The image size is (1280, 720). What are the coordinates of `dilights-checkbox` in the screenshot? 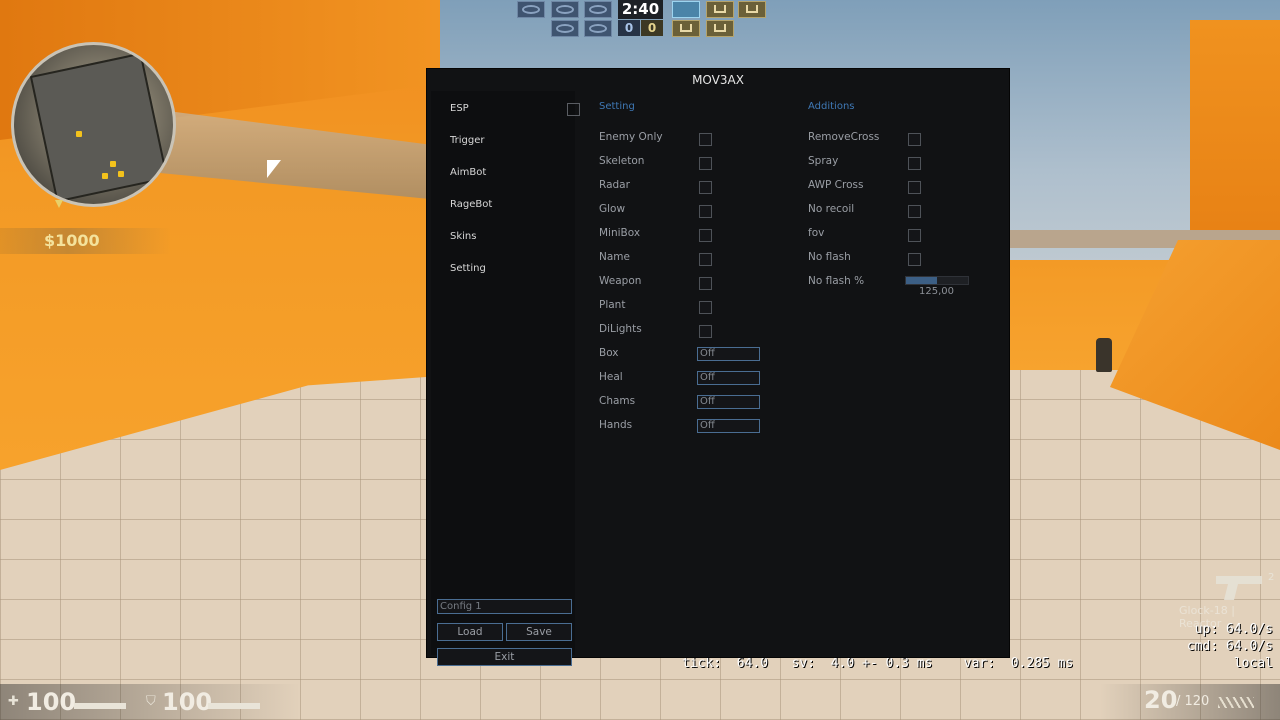 It's located at (705, 331).